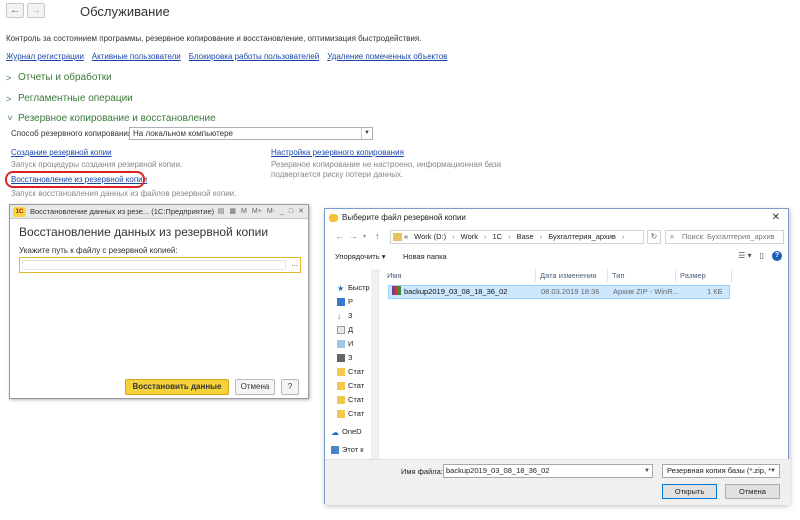 This screenshot has height=520, width=800. Describe the element at coordinates (347, 449) in the screenshot. I see `nav-item-this-pc: Этот к` at that location.